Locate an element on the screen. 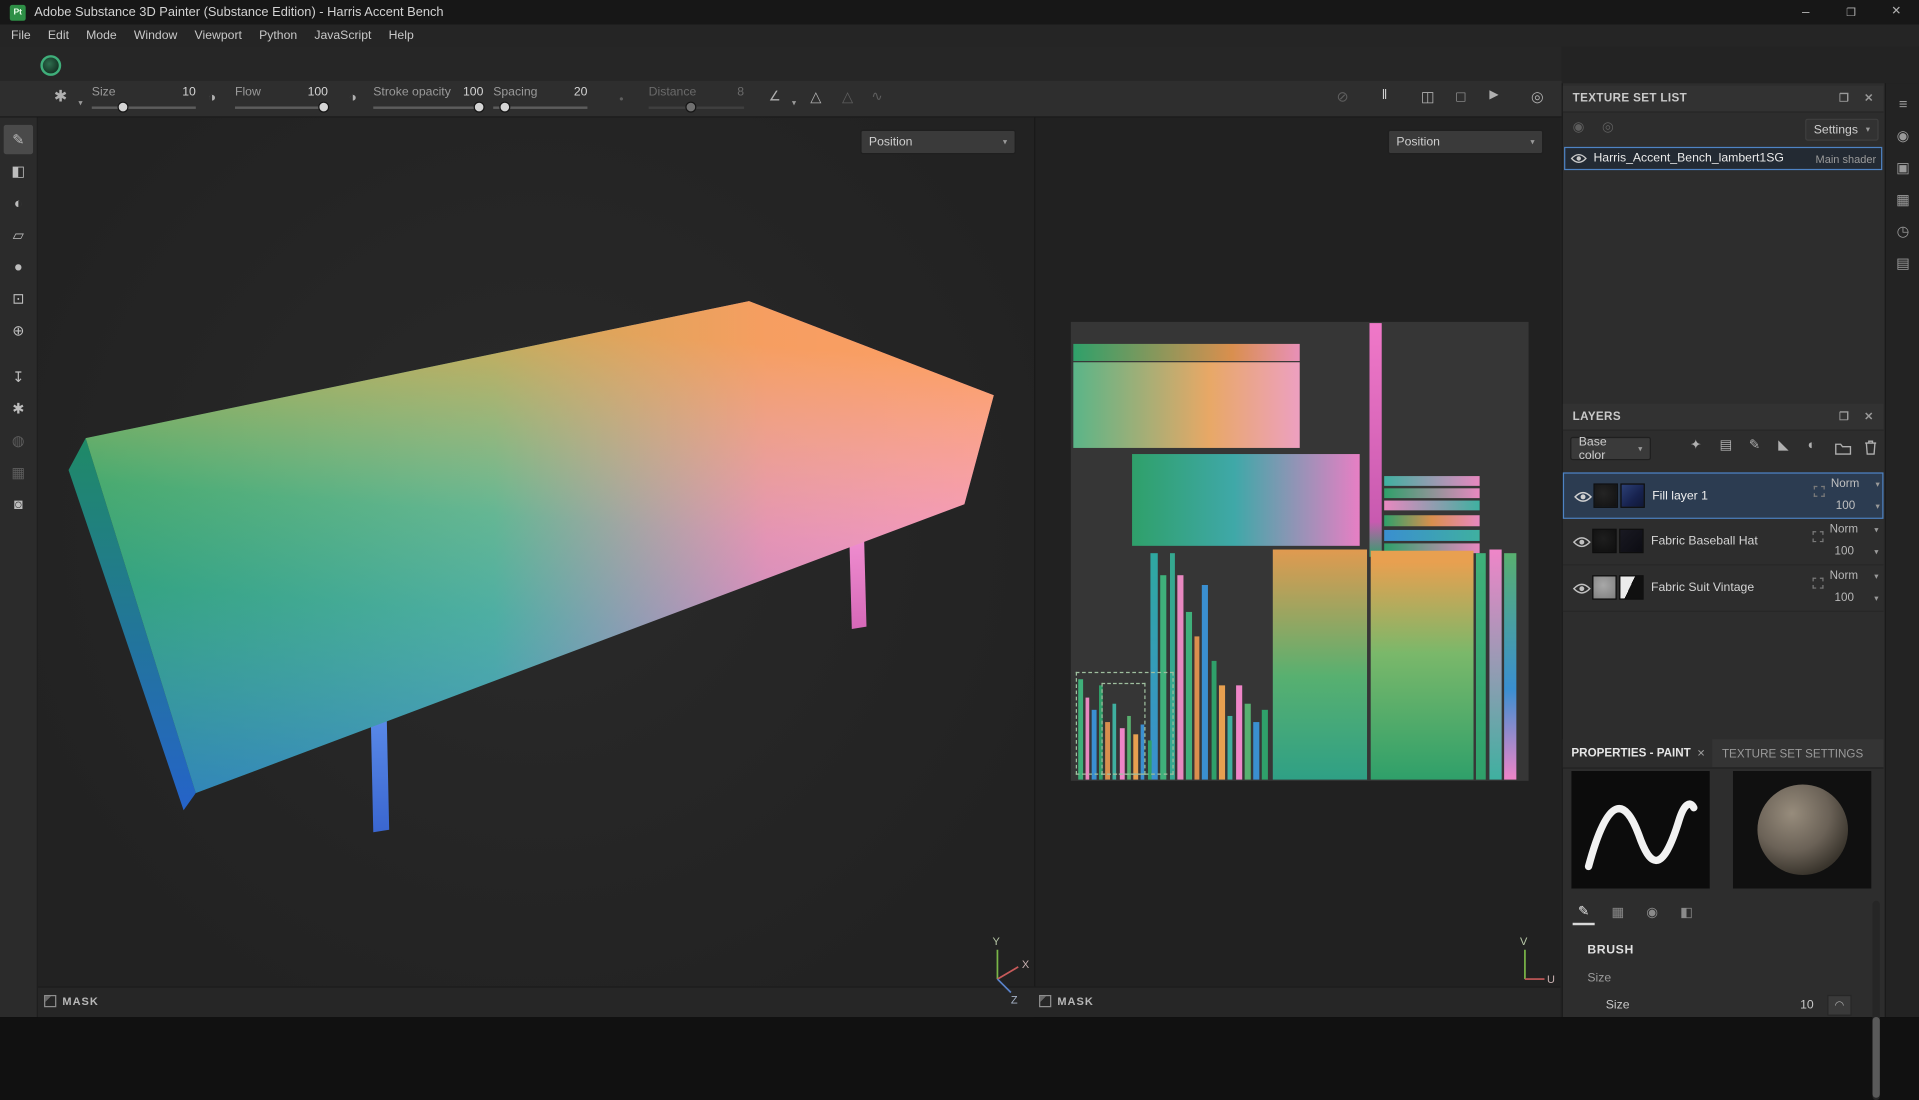  material-picker-tool: ⊕ is located at coordinates (18, 330).